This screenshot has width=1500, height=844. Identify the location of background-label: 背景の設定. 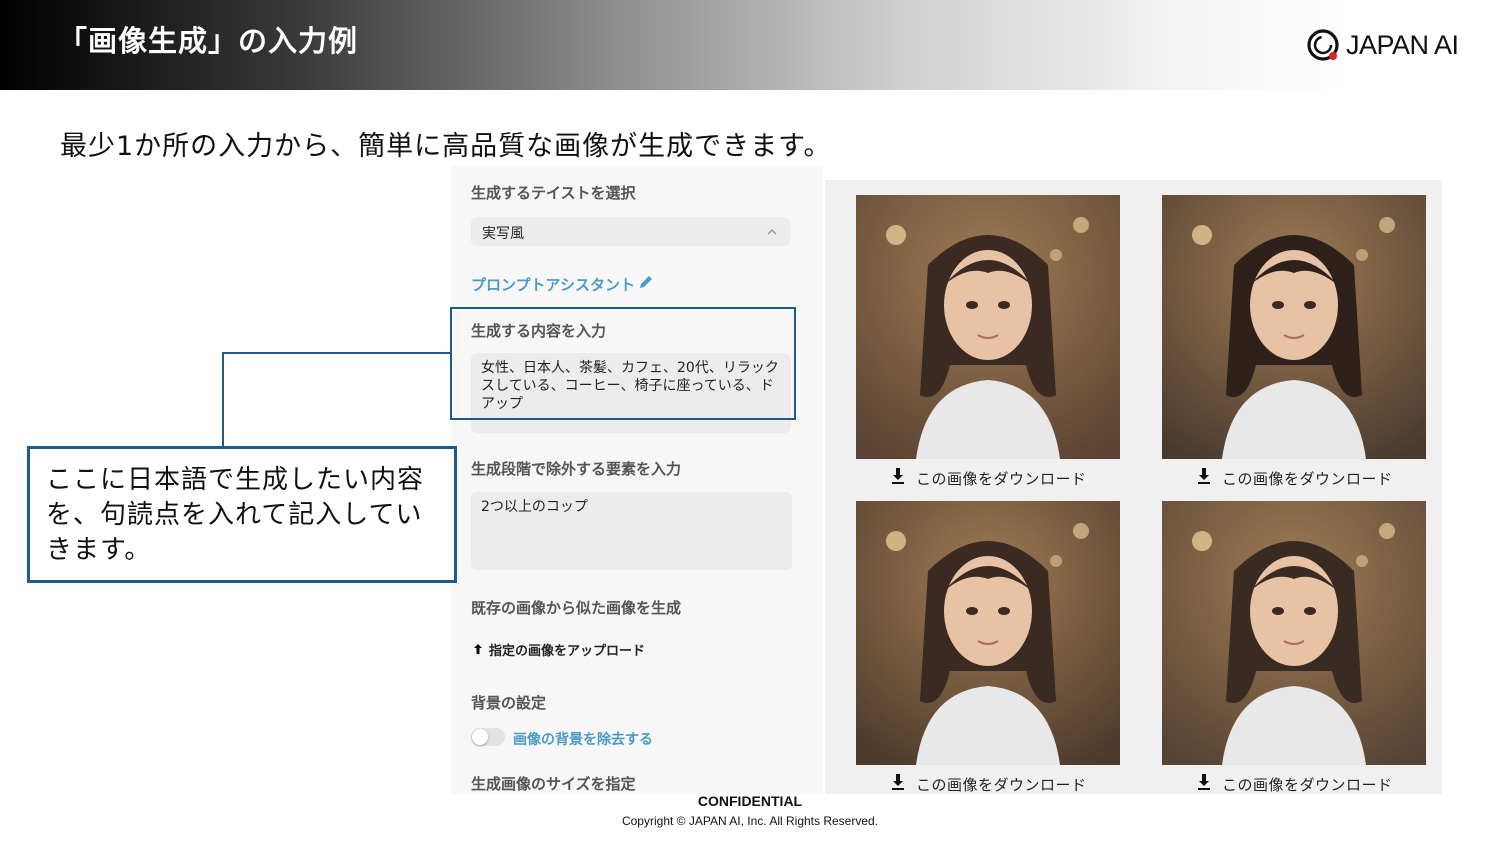
(509, 703).